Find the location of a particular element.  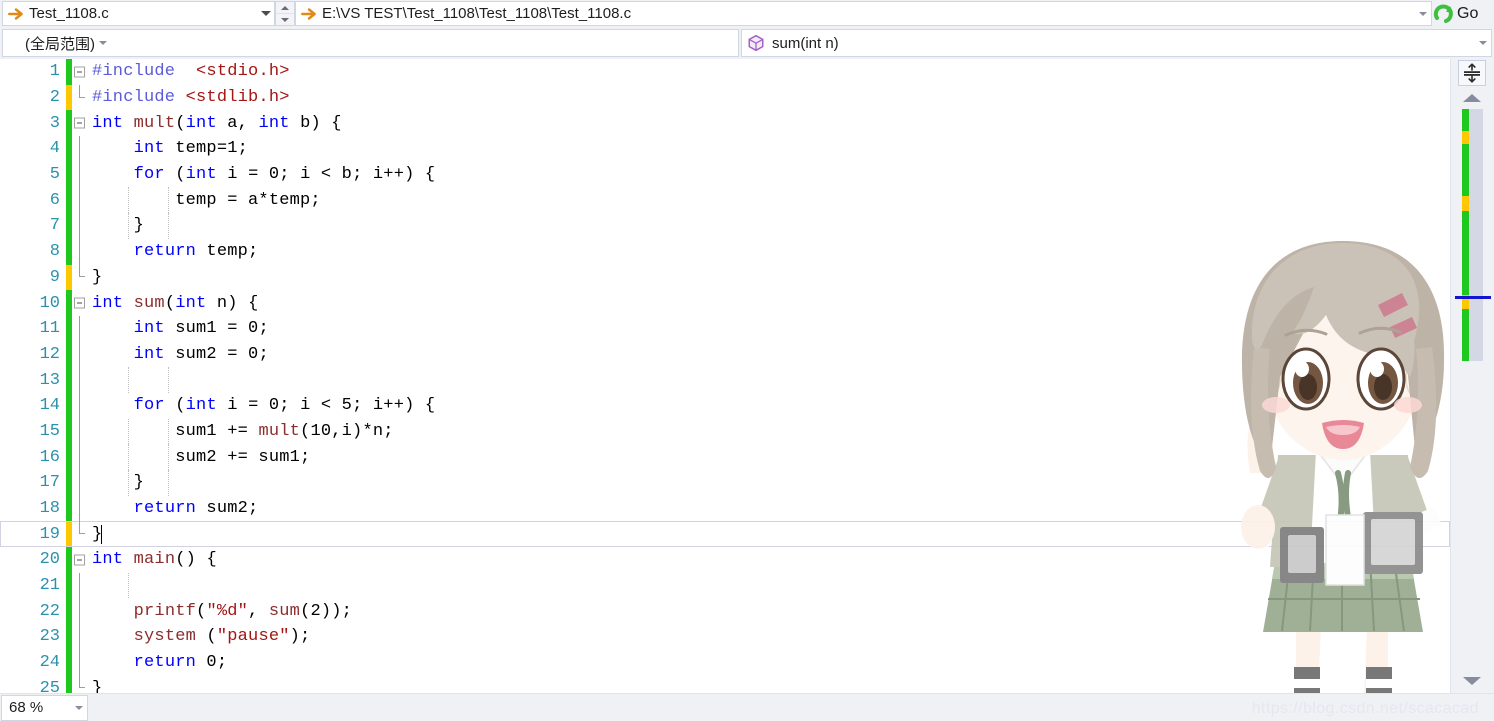

code-line: 1 #include <stdio.h> is located at coordinates (725, 72).